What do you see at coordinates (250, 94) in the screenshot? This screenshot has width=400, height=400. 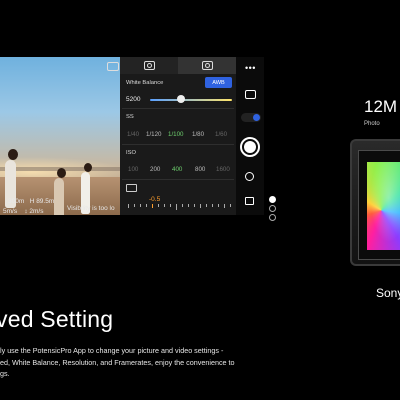 I see `camera-settings-icon` at bounding box center [250, 94].